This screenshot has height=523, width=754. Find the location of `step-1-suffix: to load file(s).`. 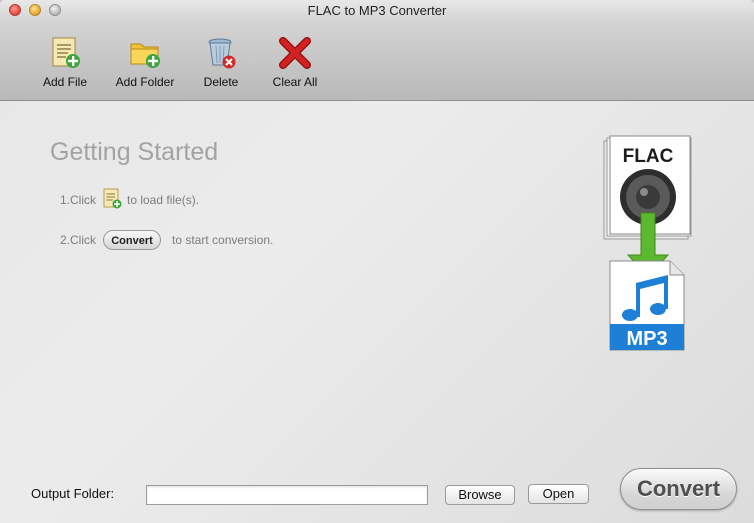

step-1-suffix: to load file(s). is located at coordinates (163, 200).